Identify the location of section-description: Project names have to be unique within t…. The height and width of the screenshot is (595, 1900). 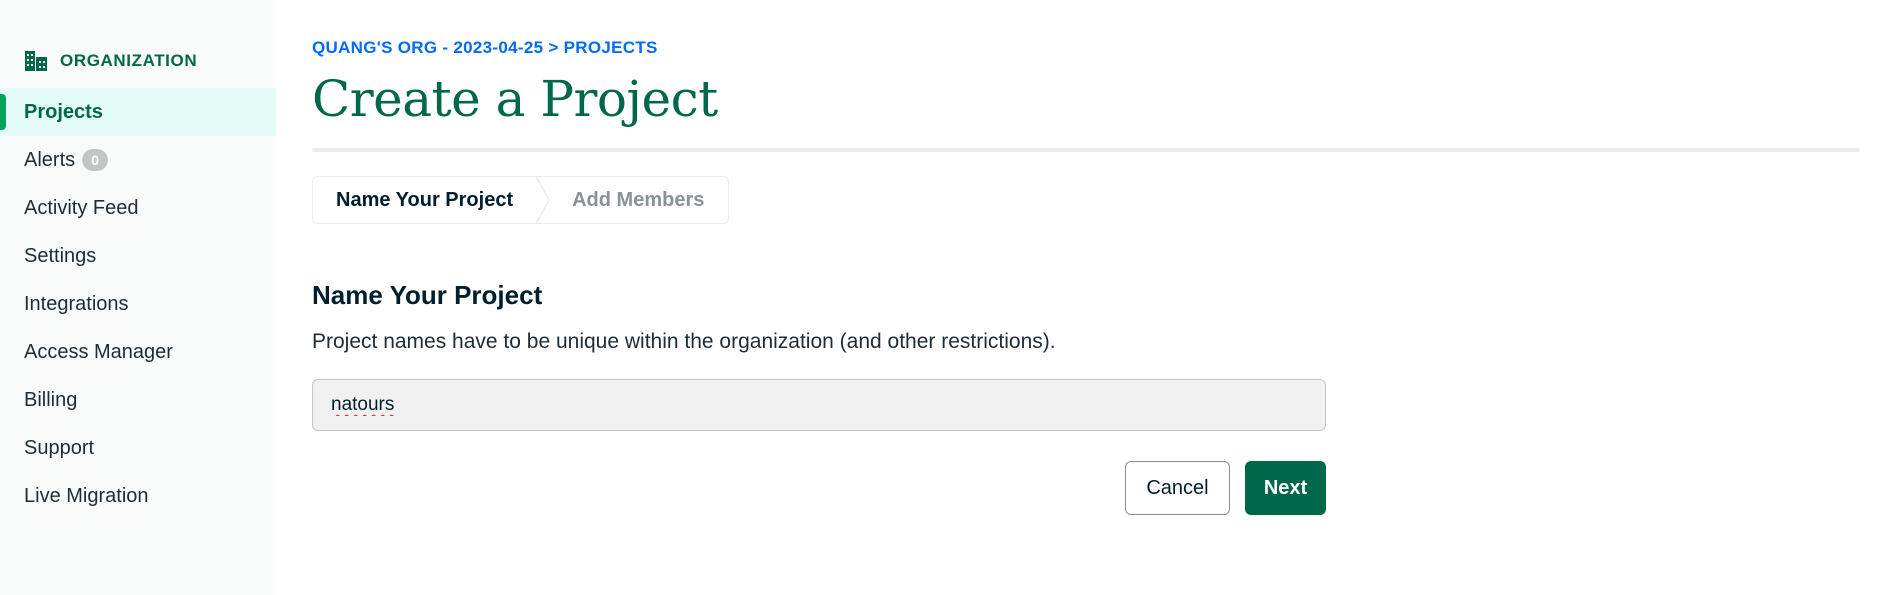
(684, 341).